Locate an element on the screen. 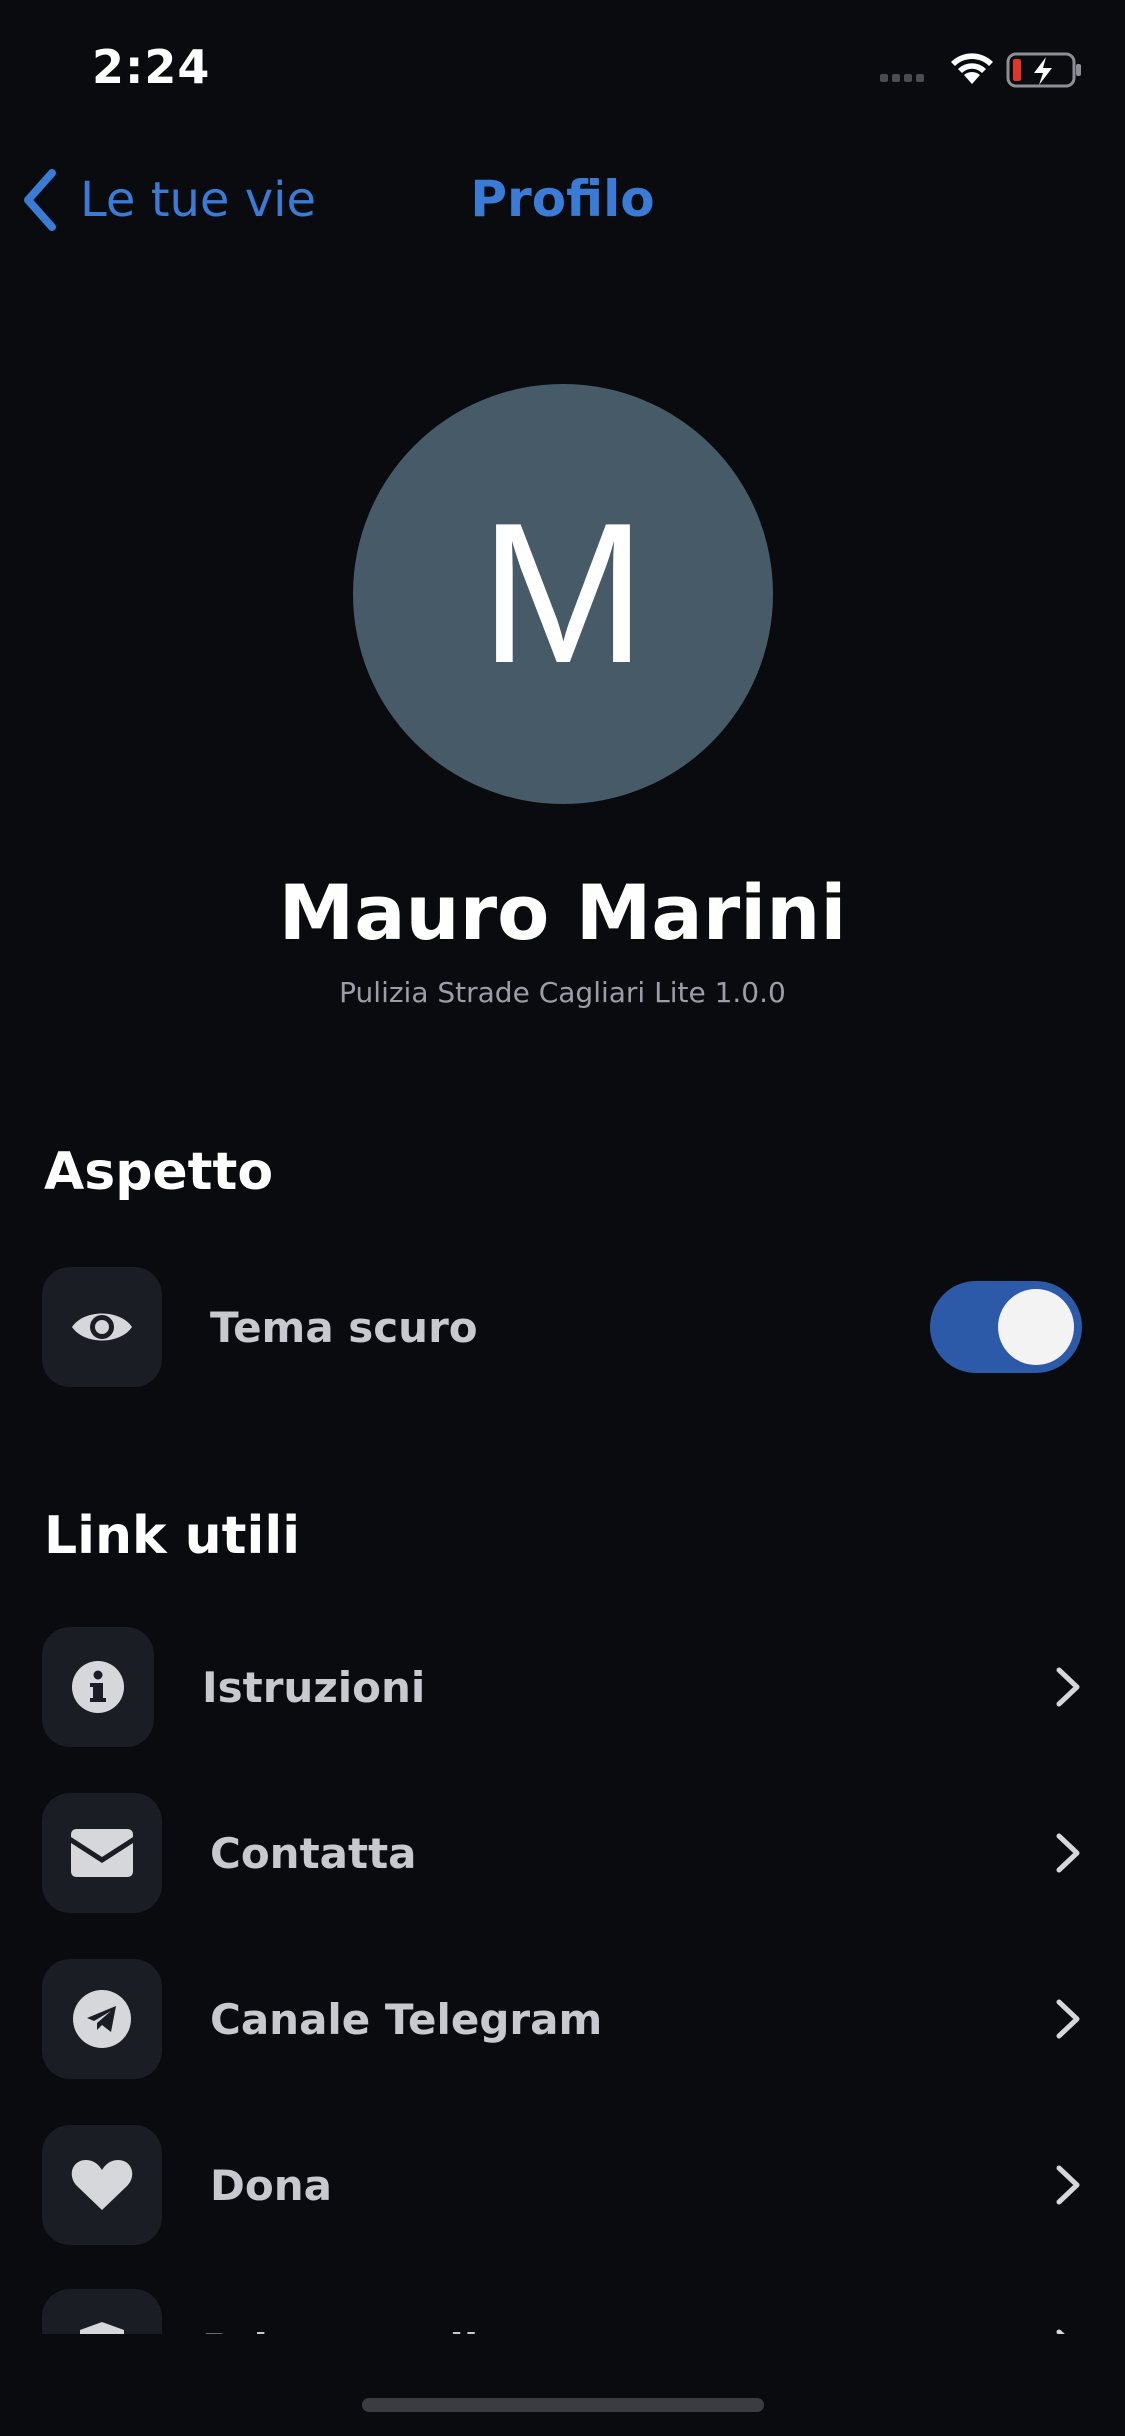  status-icons is located at coordinates (980, 70).